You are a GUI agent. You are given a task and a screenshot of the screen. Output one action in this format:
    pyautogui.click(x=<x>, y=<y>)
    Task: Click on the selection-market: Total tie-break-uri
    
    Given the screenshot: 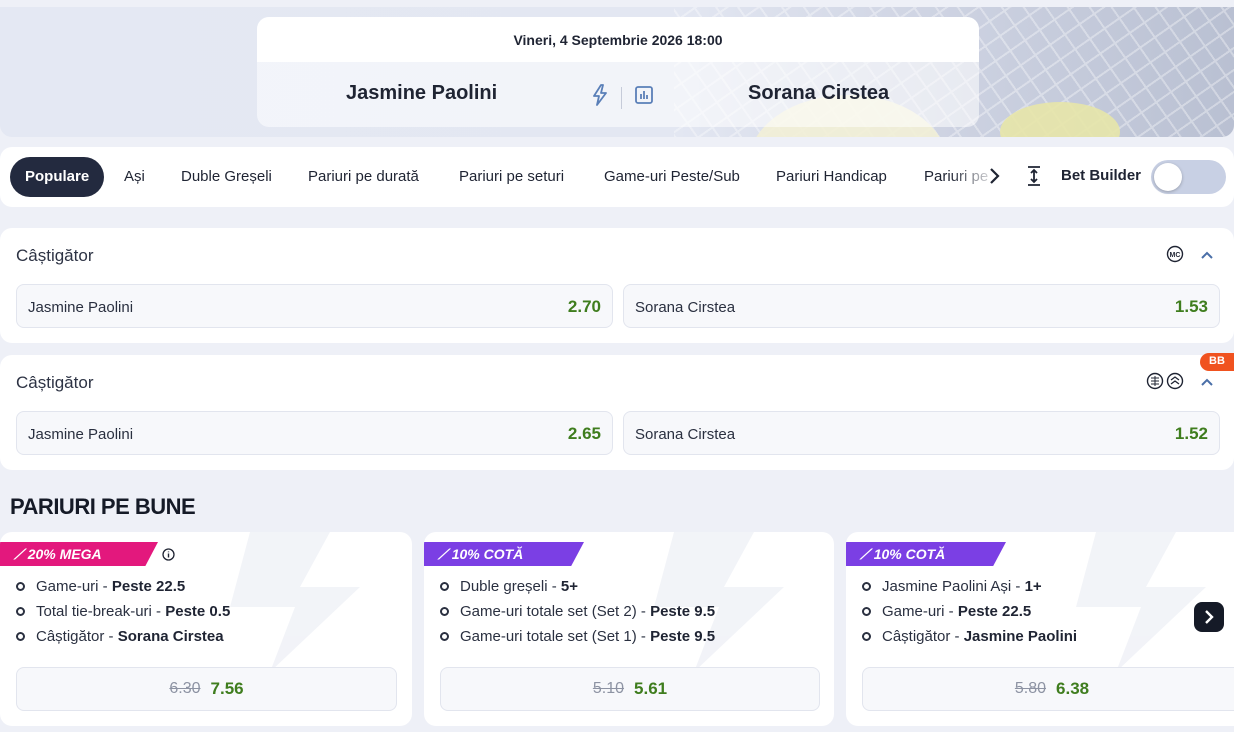 What is the action you would take?
    pyautogui.click(x=94, y=611)
    